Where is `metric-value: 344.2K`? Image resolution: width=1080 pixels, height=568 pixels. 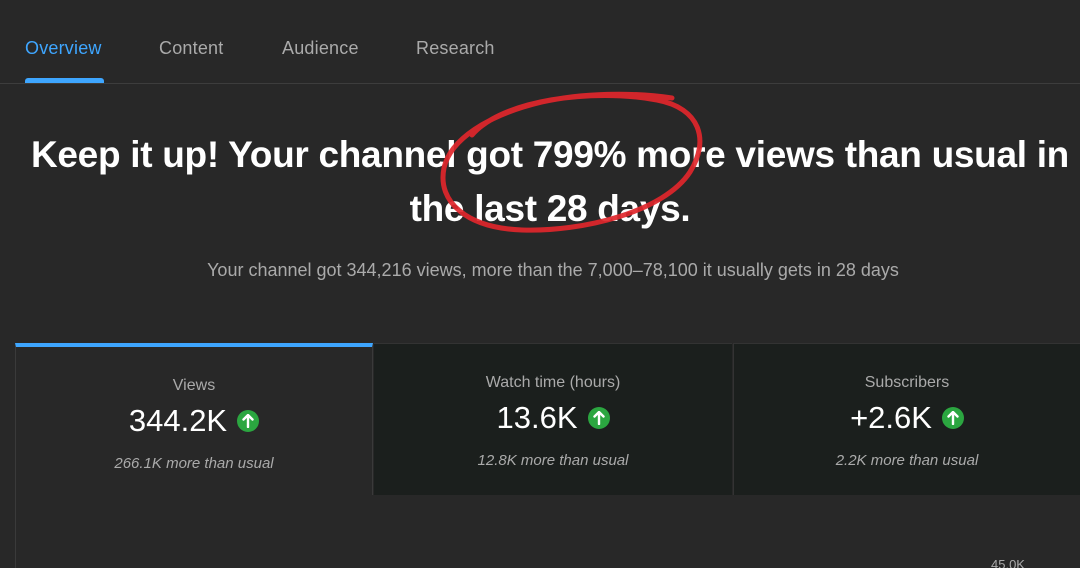
metric-value: 344.2K is located at coordinates (178, 420).